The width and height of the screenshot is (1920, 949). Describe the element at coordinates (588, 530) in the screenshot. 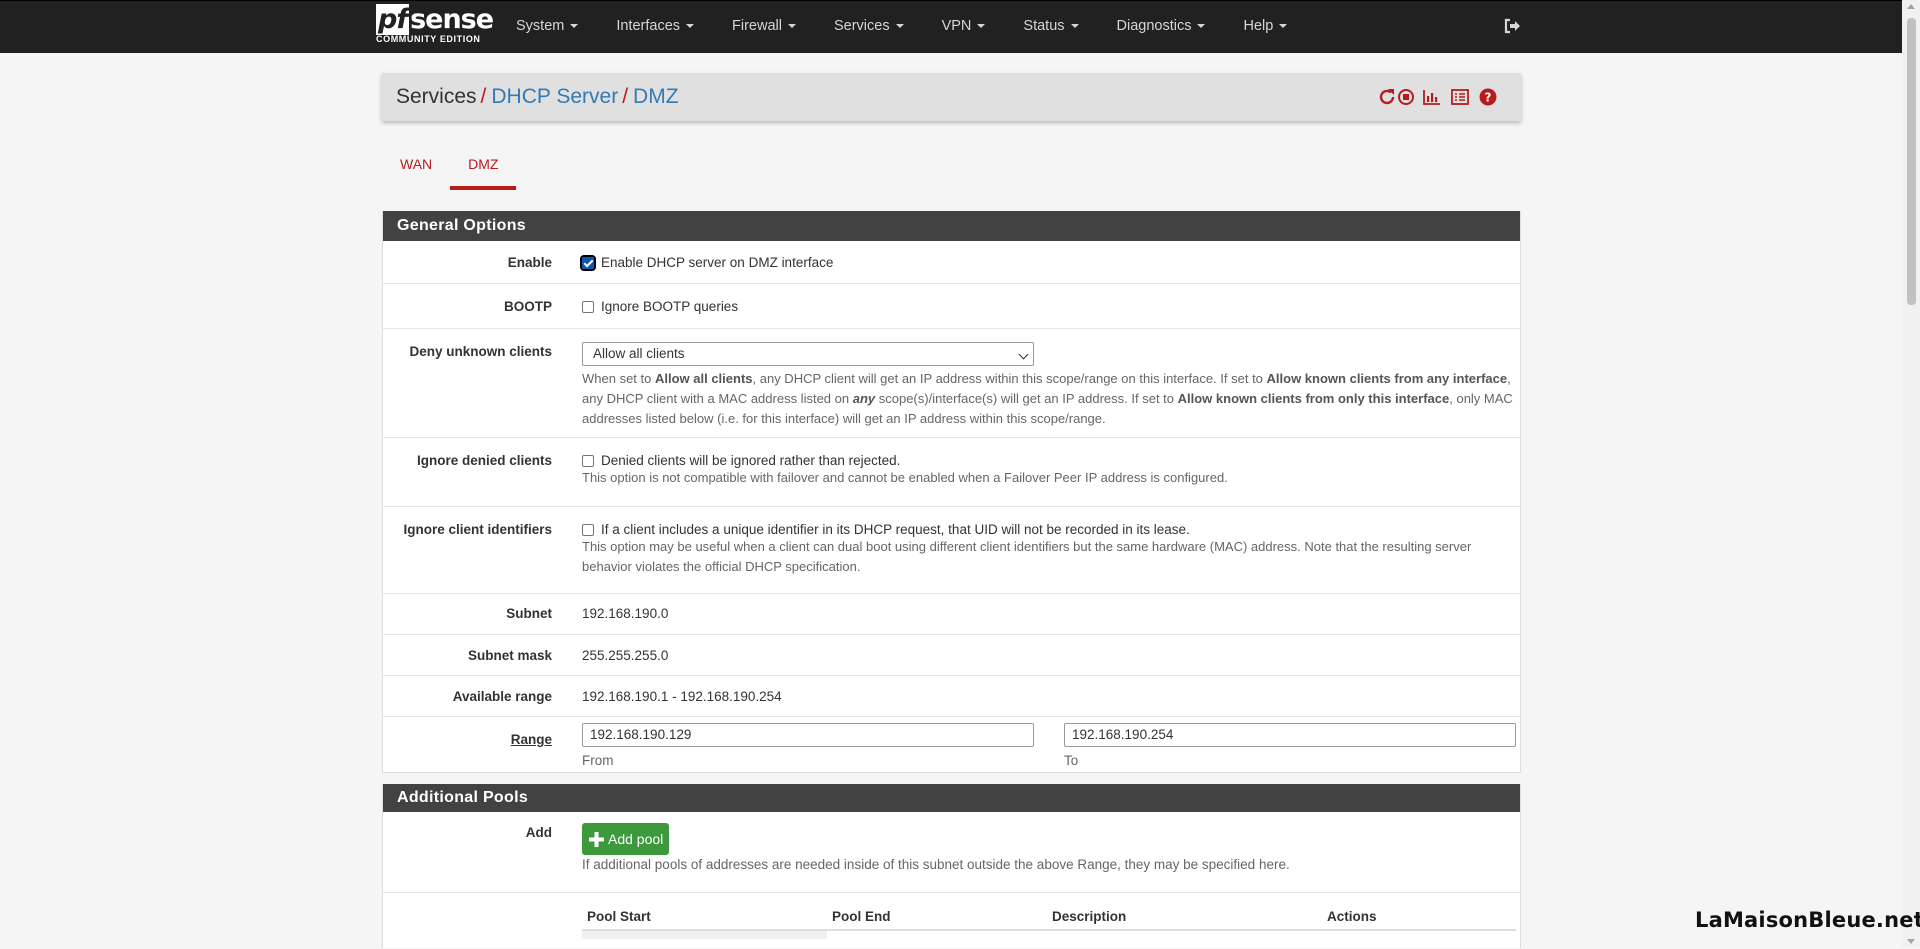

I see `ignore-client-ids-checkbox` at that location.